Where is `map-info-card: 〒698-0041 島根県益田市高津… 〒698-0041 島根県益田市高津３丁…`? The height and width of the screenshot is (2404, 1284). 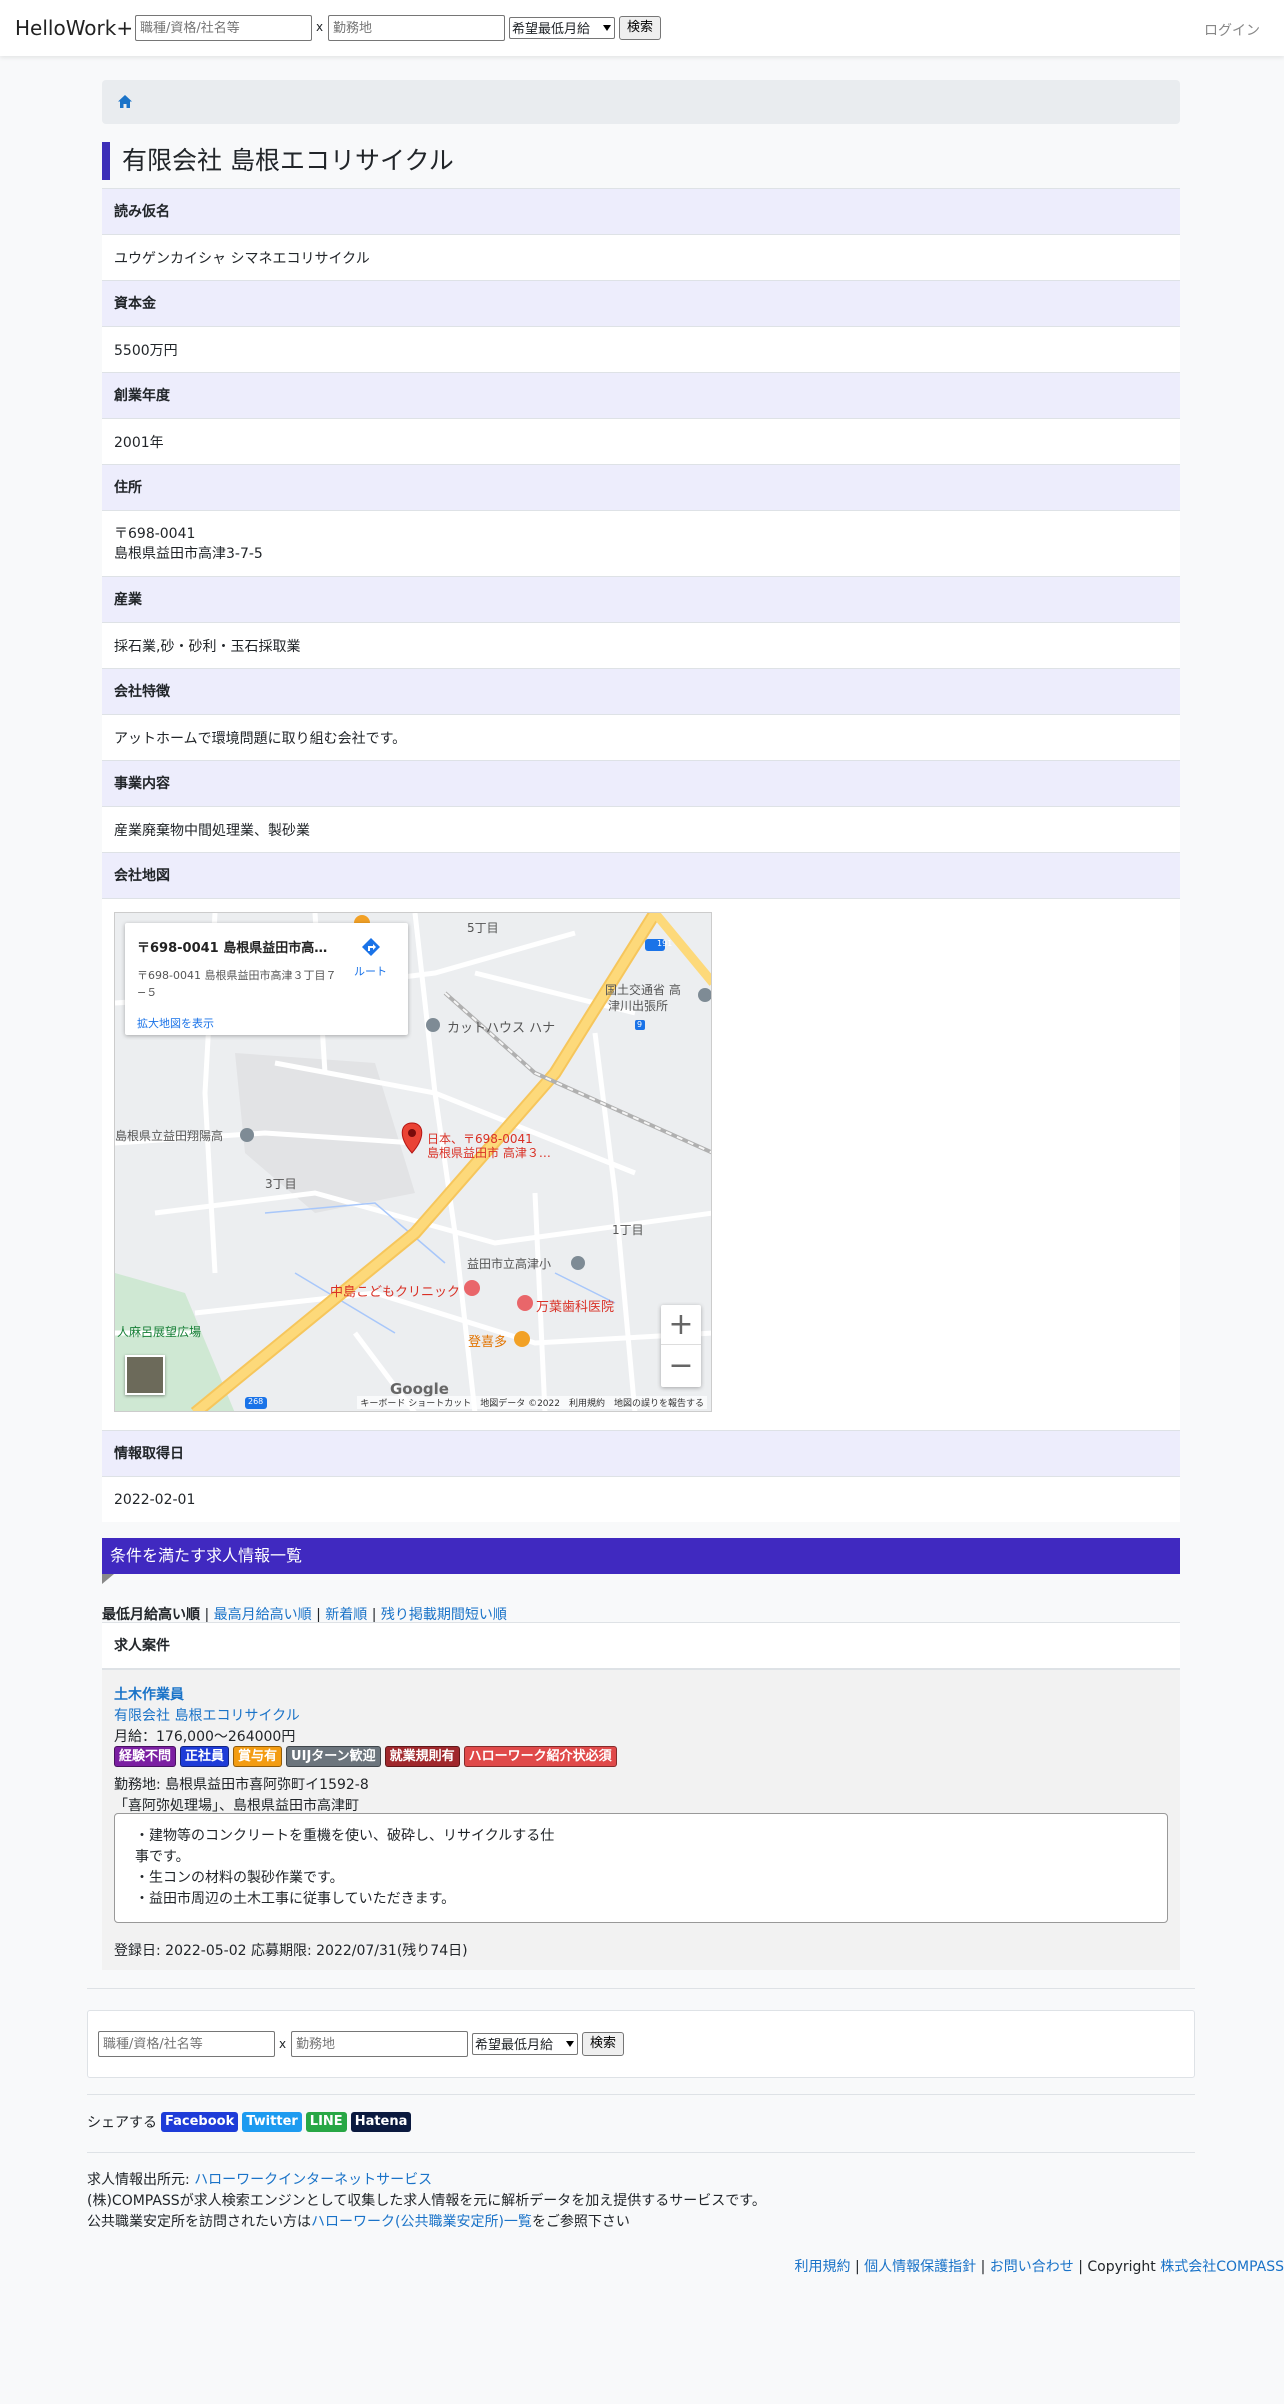 map-info-card: 〒698-0041 島根県益田市高津… 〒698-0041 島根県益田市高津３丁… is located at coordinates (266, 979).